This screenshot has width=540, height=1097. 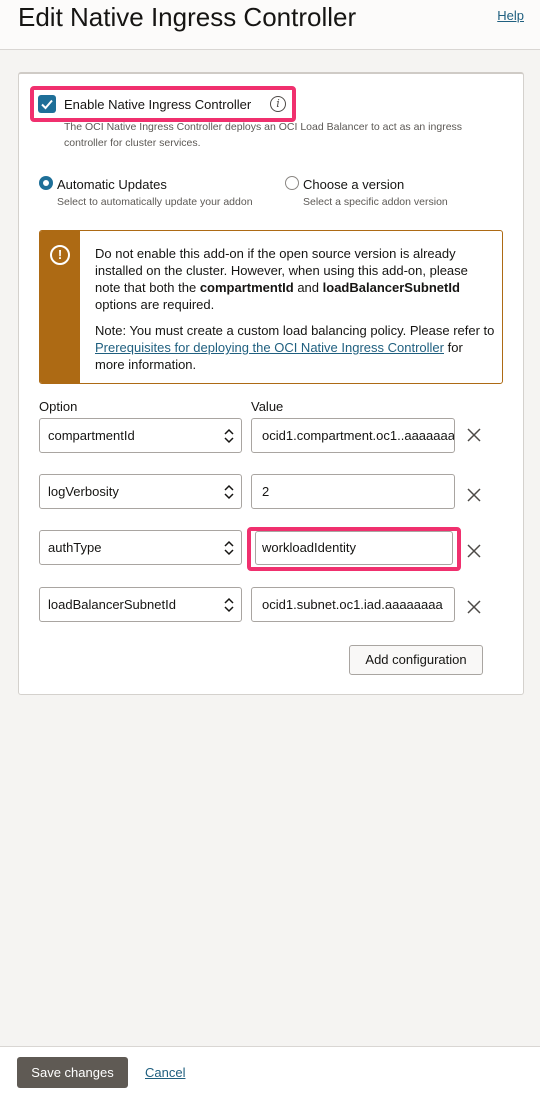 What do you see at coordinates (46, 183) in the screenshot?
I see `automatic-updates-radio` at bounding box center [46, 183].